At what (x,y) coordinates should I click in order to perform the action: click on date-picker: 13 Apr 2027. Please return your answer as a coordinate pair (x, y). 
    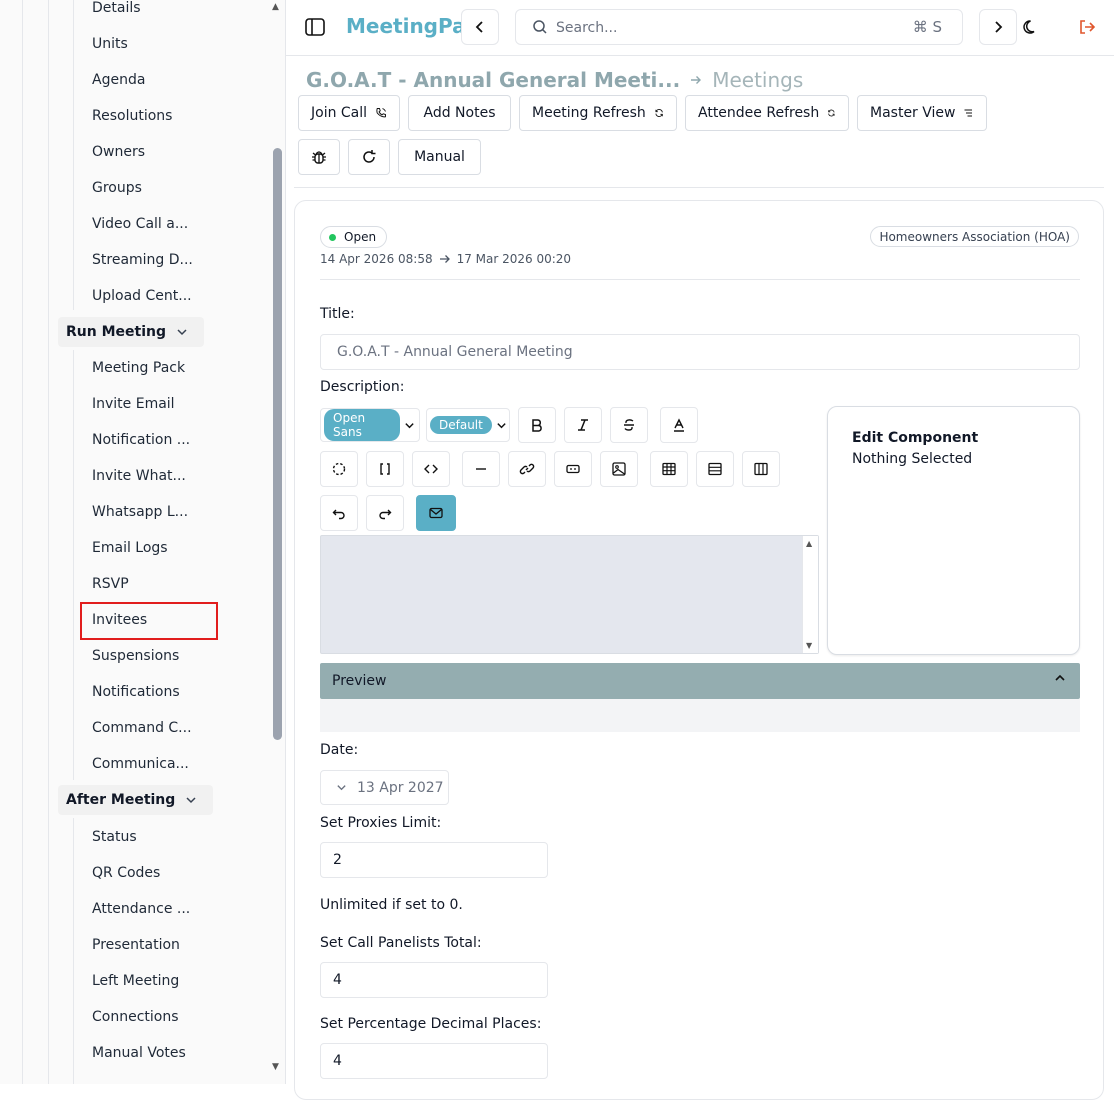
    Looking at the image, I should click on (384, 787).